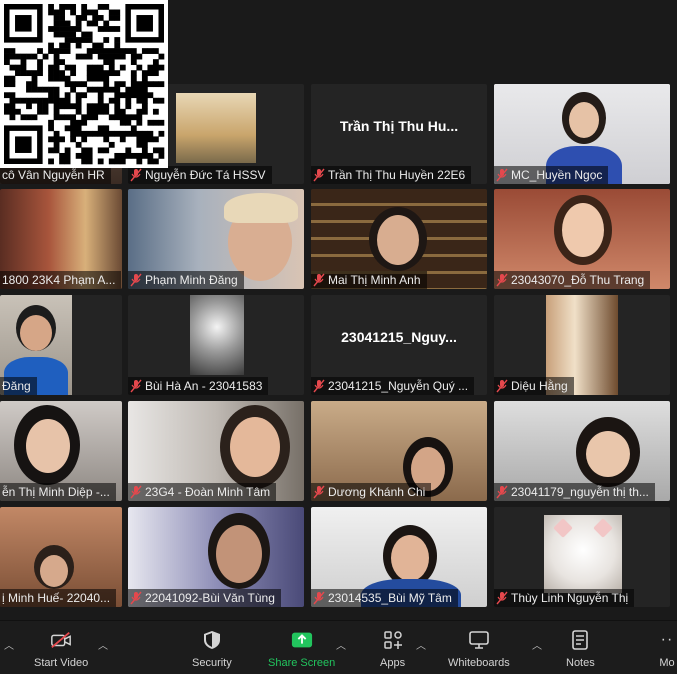 Image resolution: width=677 pixels, height=674 pixels. What do you see at coordinates (580, 663) in the screenshot?
I see `notes-label: Notes` at bounding box center [580, 663].